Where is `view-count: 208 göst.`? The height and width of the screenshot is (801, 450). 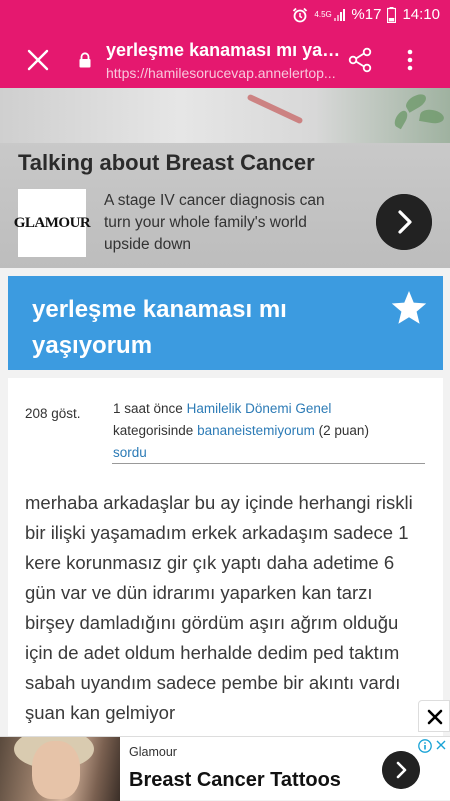 view-count: 208 göst. is located at coordinates (53, 413).